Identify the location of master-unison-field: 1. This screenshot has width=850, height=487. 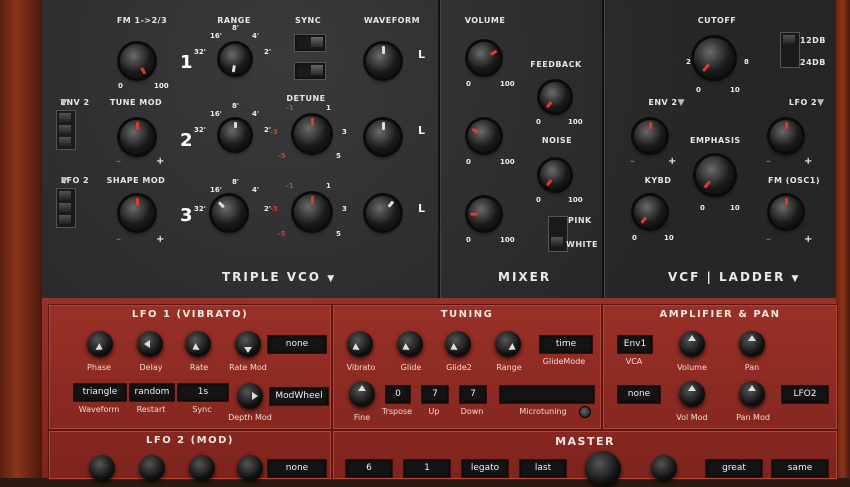
(427, 468).